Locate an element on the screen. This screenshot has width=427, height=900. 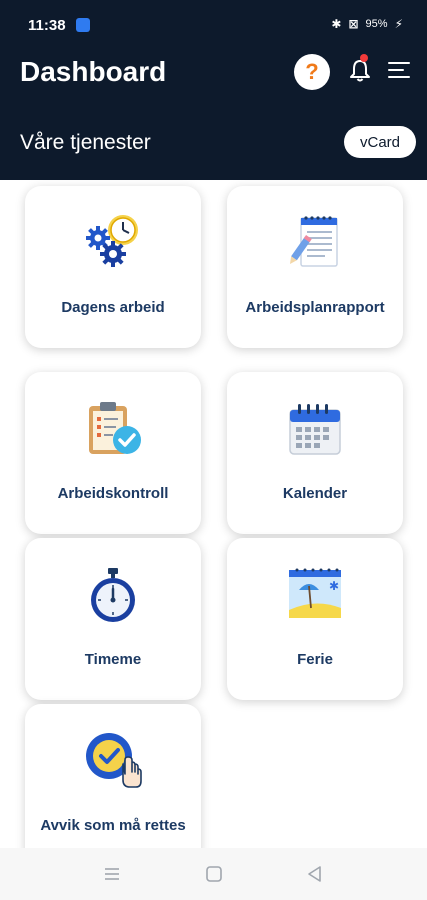
menu-lines-icon is located at coordinates (112, 874).